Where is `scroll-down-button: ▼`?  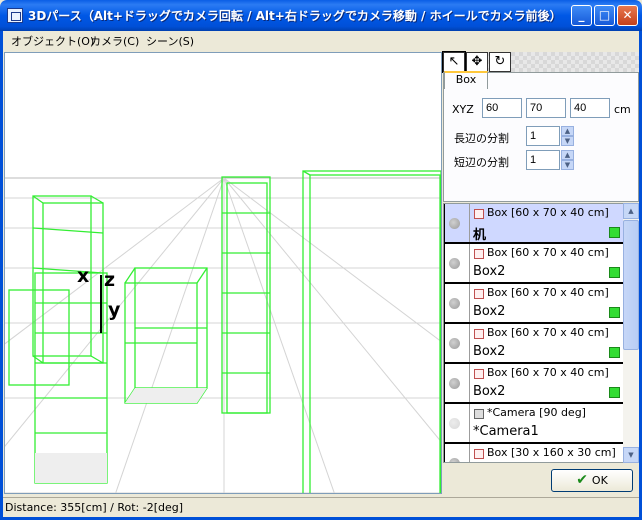 scroll-down-button: ▼ is located at coordinates (631, 455).